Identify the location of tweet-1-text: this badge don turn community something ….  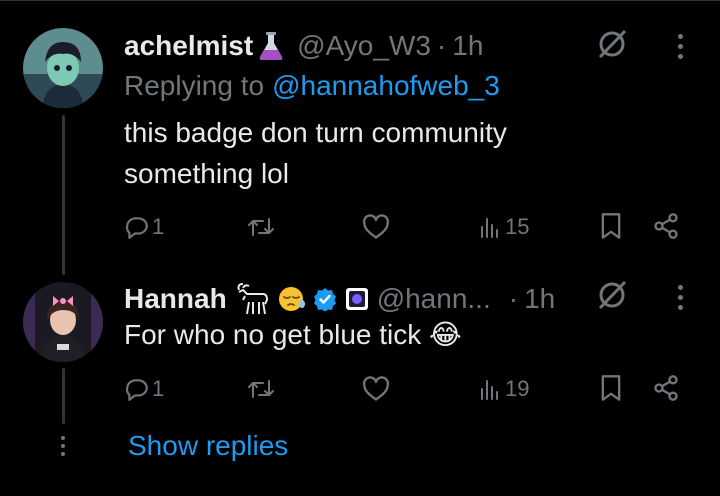
(315, 153).